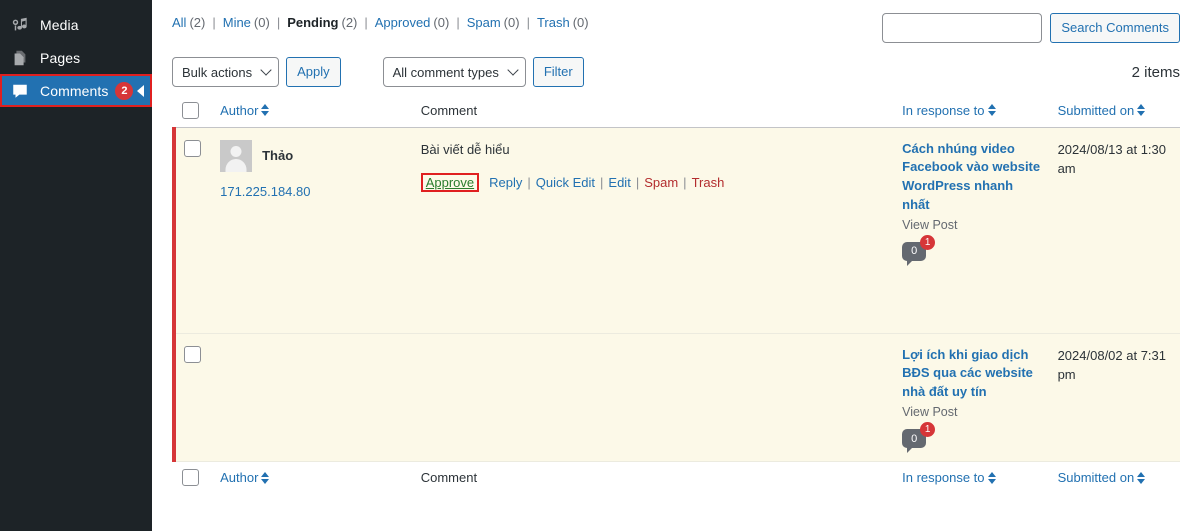 This screenshot has width=1200, height=531. Describe the element at coordinates (1155, 72) in the screenshot. I see `displaying-num: 2 items` at that location.